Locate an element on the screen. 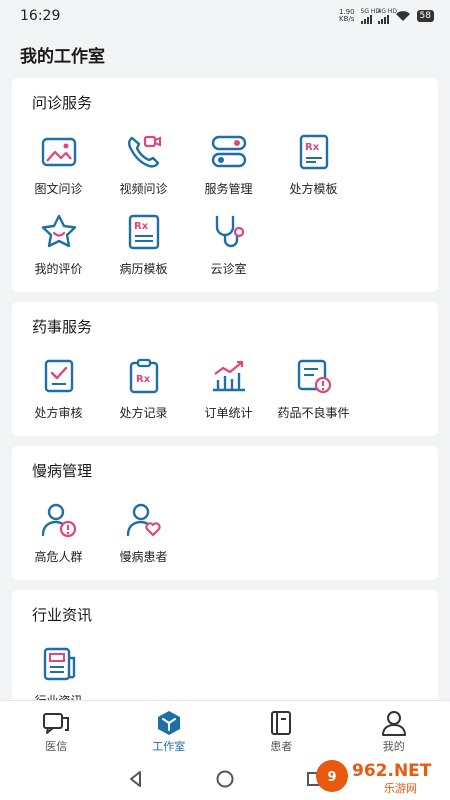  section-title-news: 行业资讯 is located at coordinates (62, 615).